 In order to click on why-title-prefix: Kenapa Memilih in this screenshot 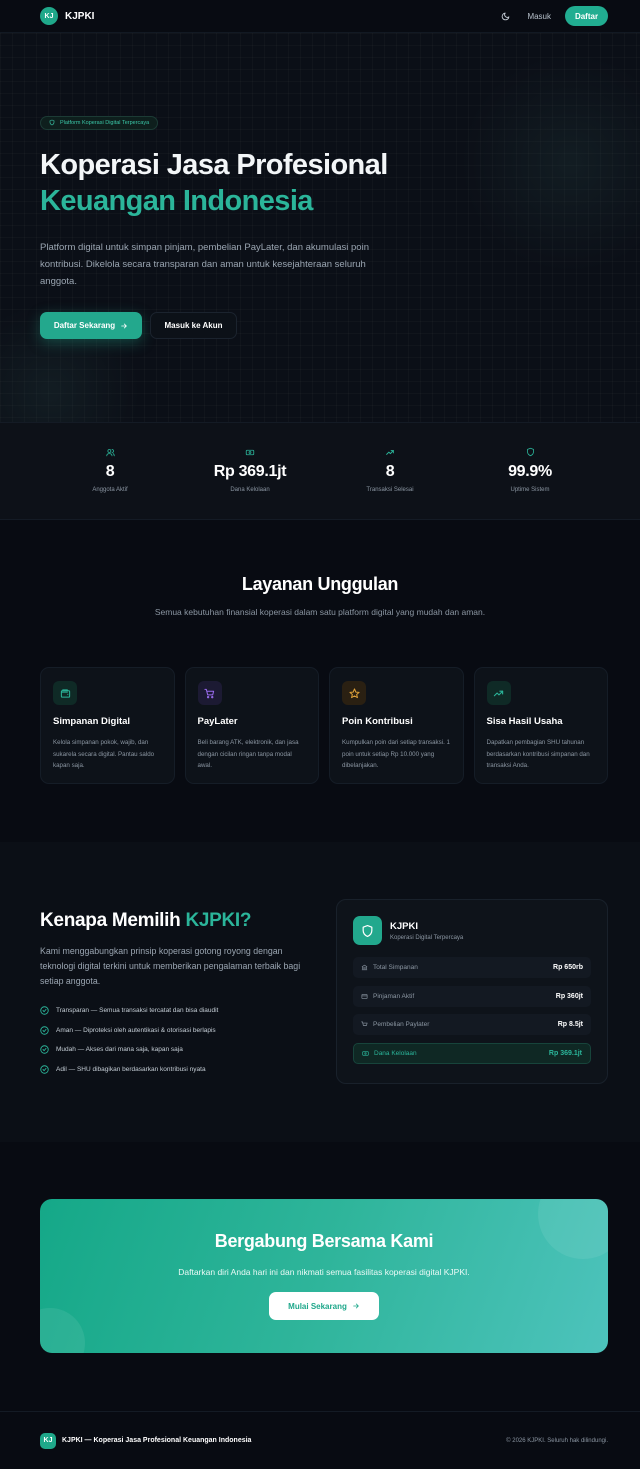, I will do `click(113, 920)`.